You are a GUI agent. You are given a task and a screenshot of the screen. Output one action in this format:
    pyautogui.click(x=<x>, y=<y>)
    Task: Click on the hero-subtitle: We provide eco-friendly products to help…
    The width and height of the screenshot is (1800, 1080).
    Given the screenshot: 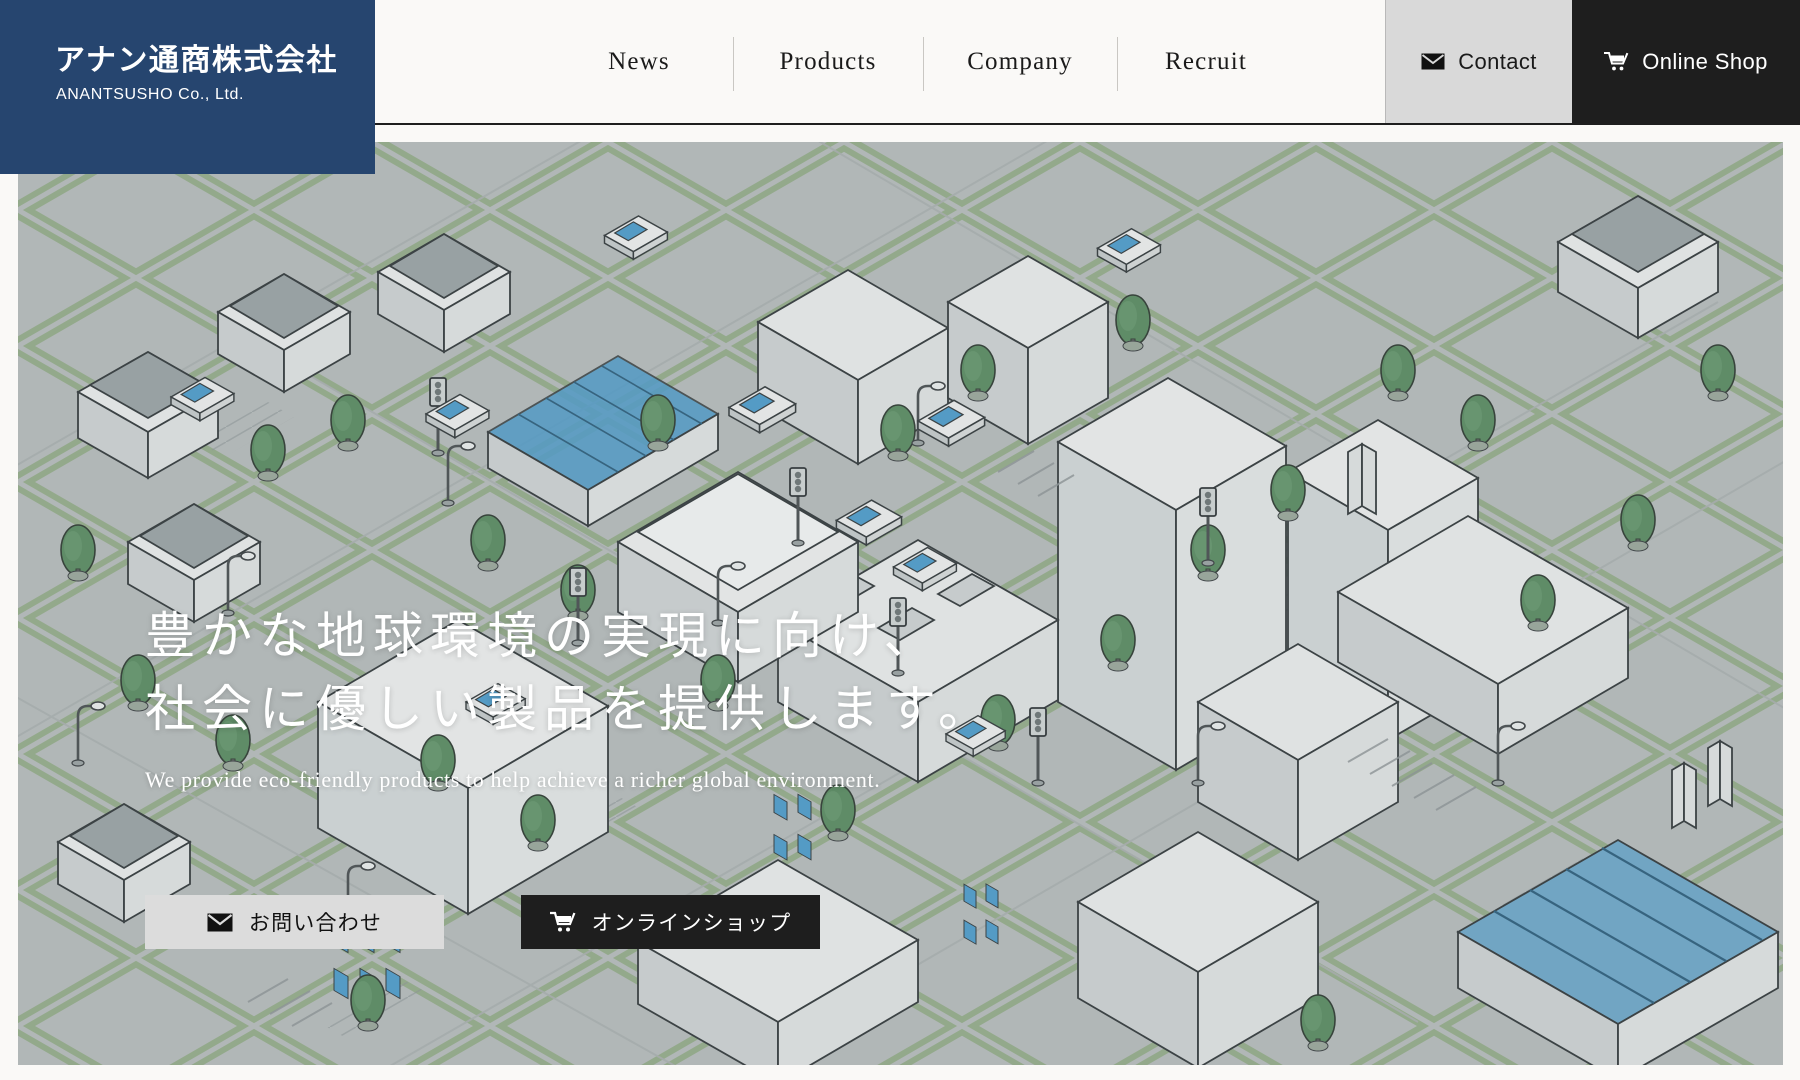 What is the action you would take?
    pyautogui.click(x=513, y=779)
    